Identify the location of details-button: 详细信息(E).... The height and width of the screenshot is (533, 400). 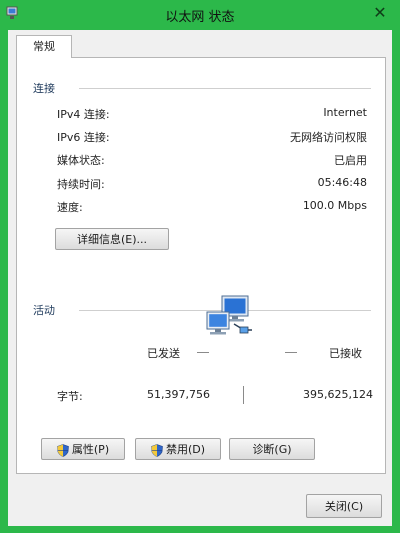
(112, 239).